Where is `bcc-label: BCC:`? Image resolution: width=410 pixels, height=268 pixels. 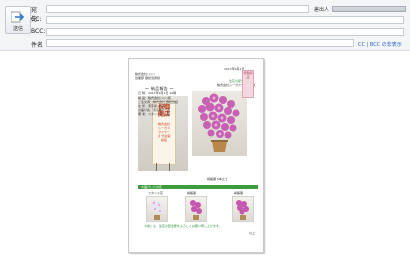 bcc-label: BCC: is located at coordinates (38, 31).